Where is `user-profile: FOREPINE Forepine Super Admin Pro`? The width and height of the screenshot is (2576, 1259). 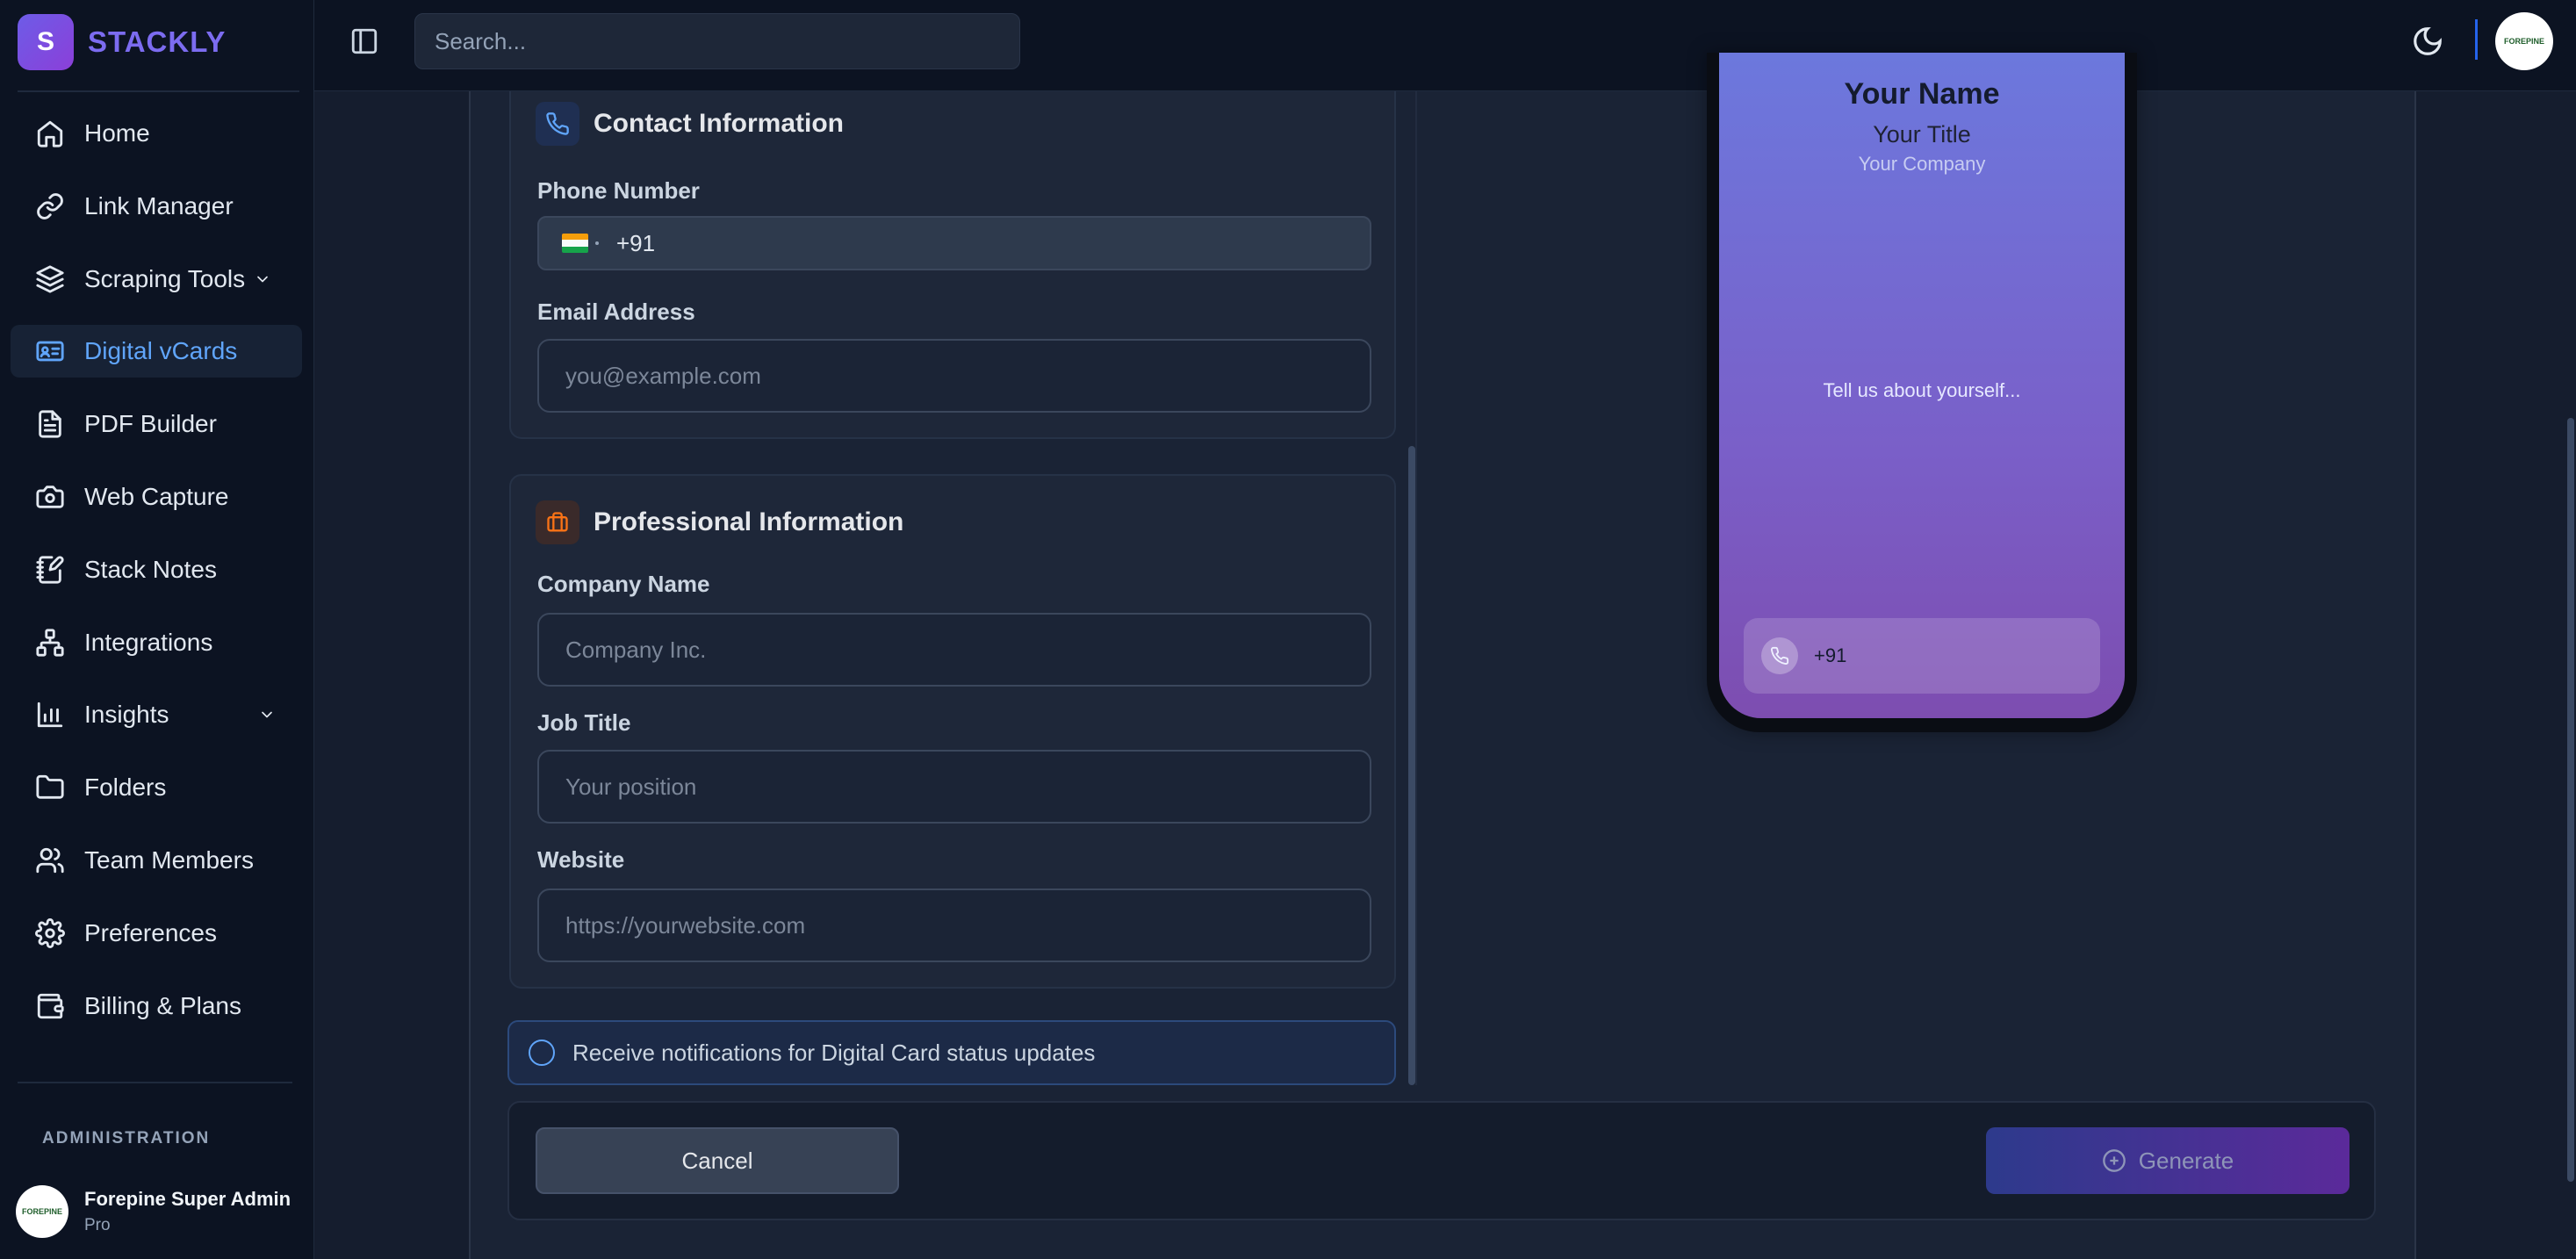
user-profile: FOREPINE Forepine Super Admin Pro is located at coordinates (153, 1212).